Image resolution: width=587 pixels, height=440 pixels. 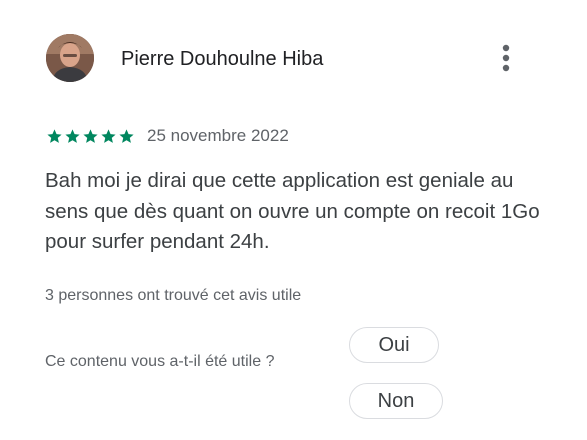 I want to click on helpful-count: 3 personnes ont trouvé cet avis utile, so click(x=173, y=295).